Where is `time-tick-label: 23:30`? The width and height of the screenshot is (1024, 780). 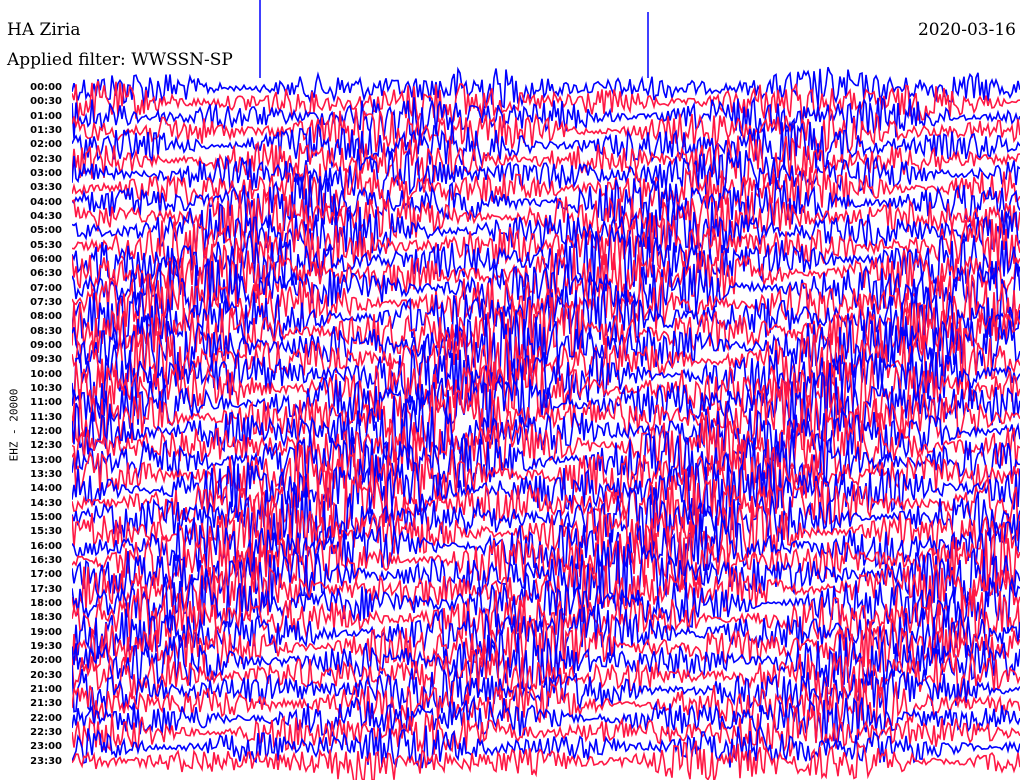
time-tick-label: 23:30 is located at coordinates (46, 761).